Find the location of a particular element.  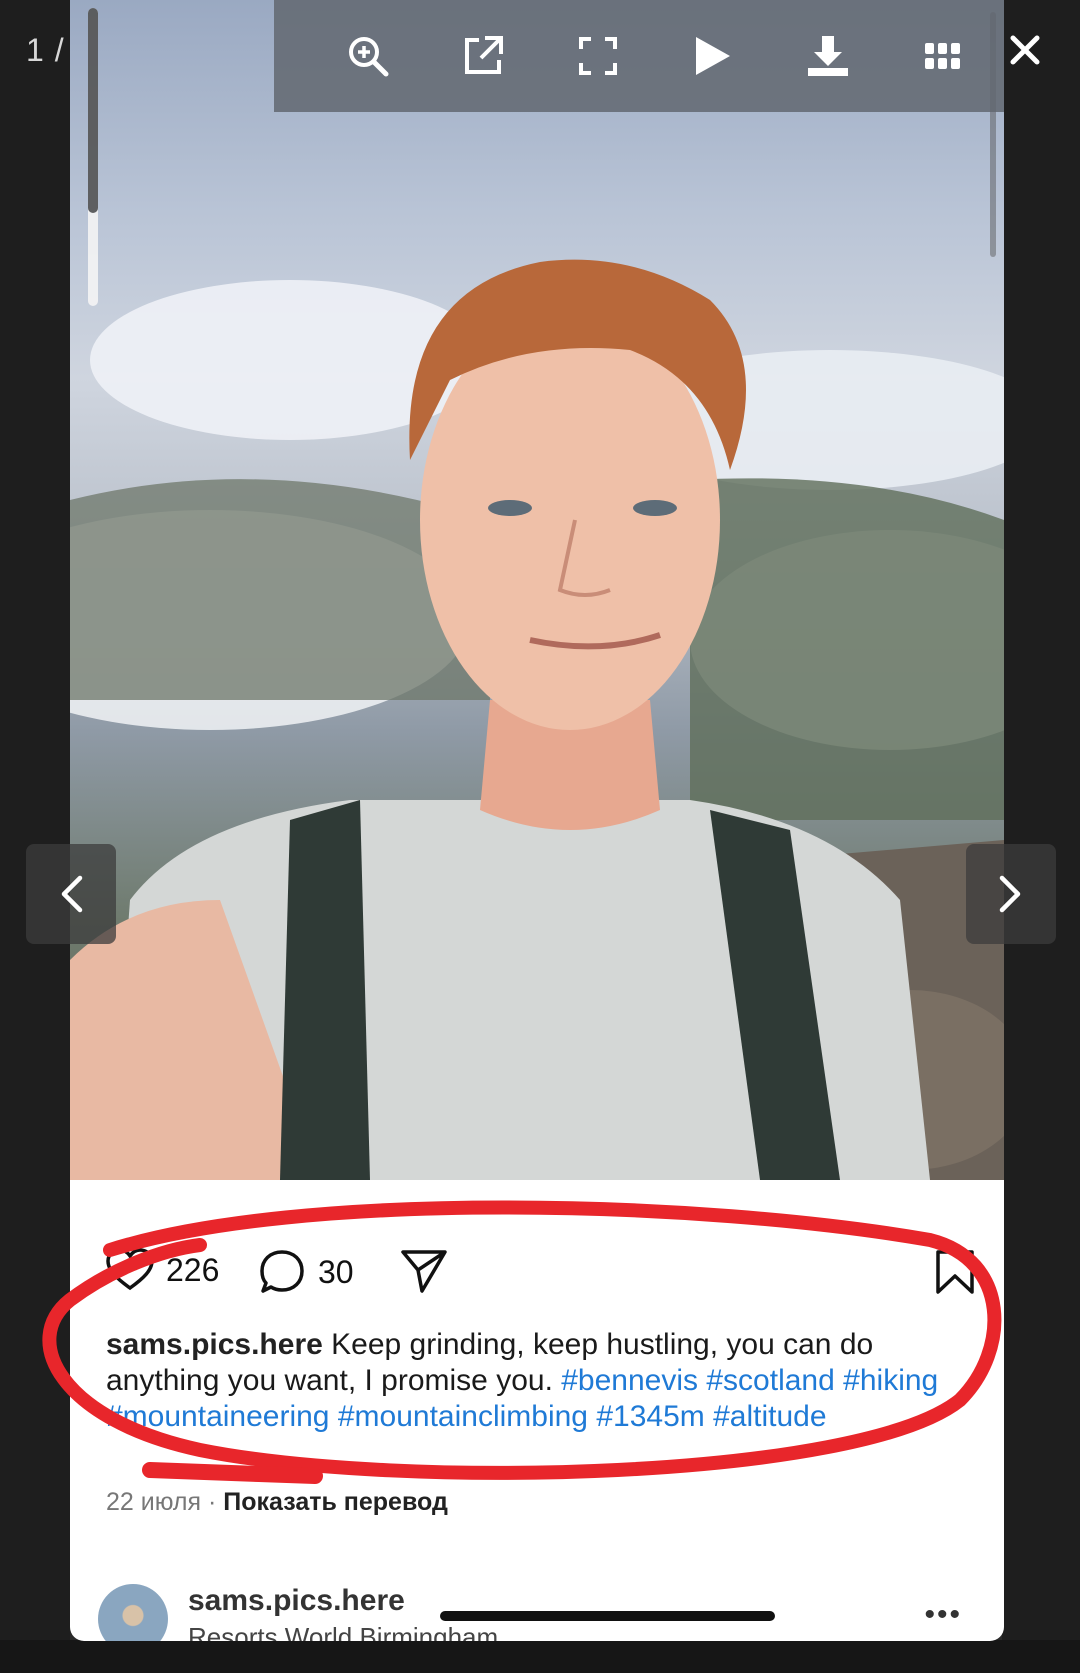

play-button is located at coordinates (712, 56).